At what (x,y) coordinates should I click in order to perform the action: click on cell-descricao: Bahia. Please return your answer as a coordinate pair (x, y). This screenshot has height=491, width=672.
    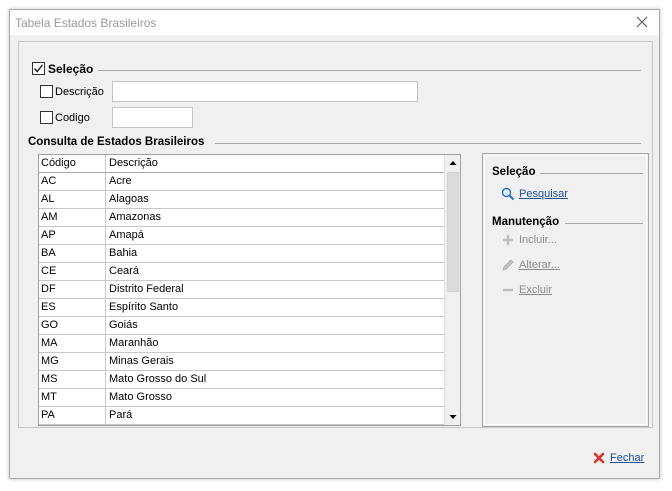
    Looking at the image, I should click on (123, 253).